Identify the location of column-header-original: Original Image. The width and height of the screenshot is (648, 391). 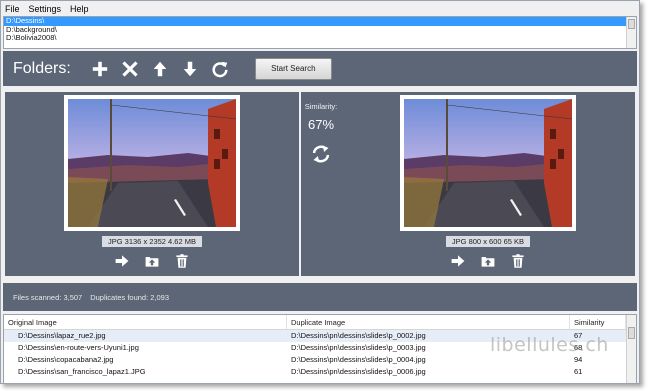
(145, 322).